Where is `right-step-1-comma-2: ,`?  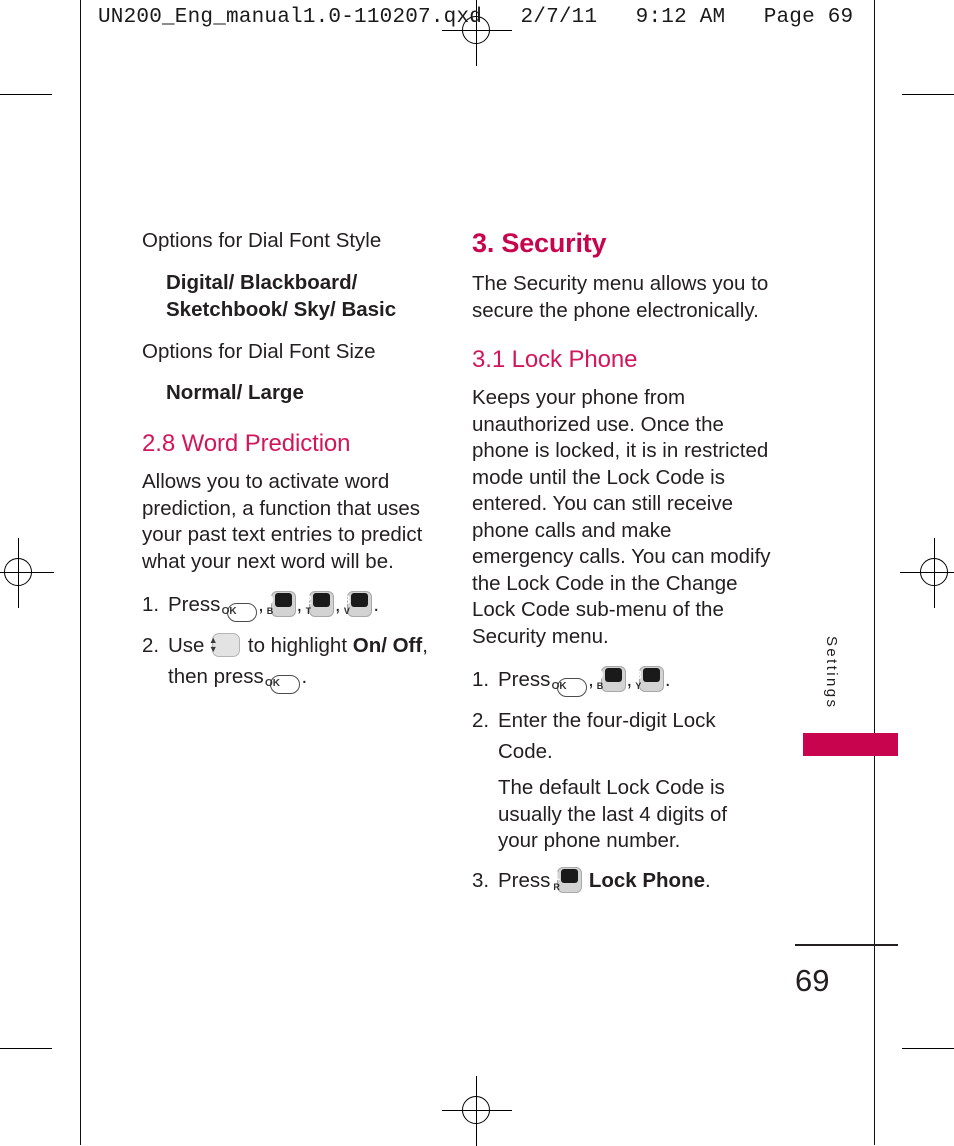 right-step-1-comma-2: , is located at coordinates (629, 679).